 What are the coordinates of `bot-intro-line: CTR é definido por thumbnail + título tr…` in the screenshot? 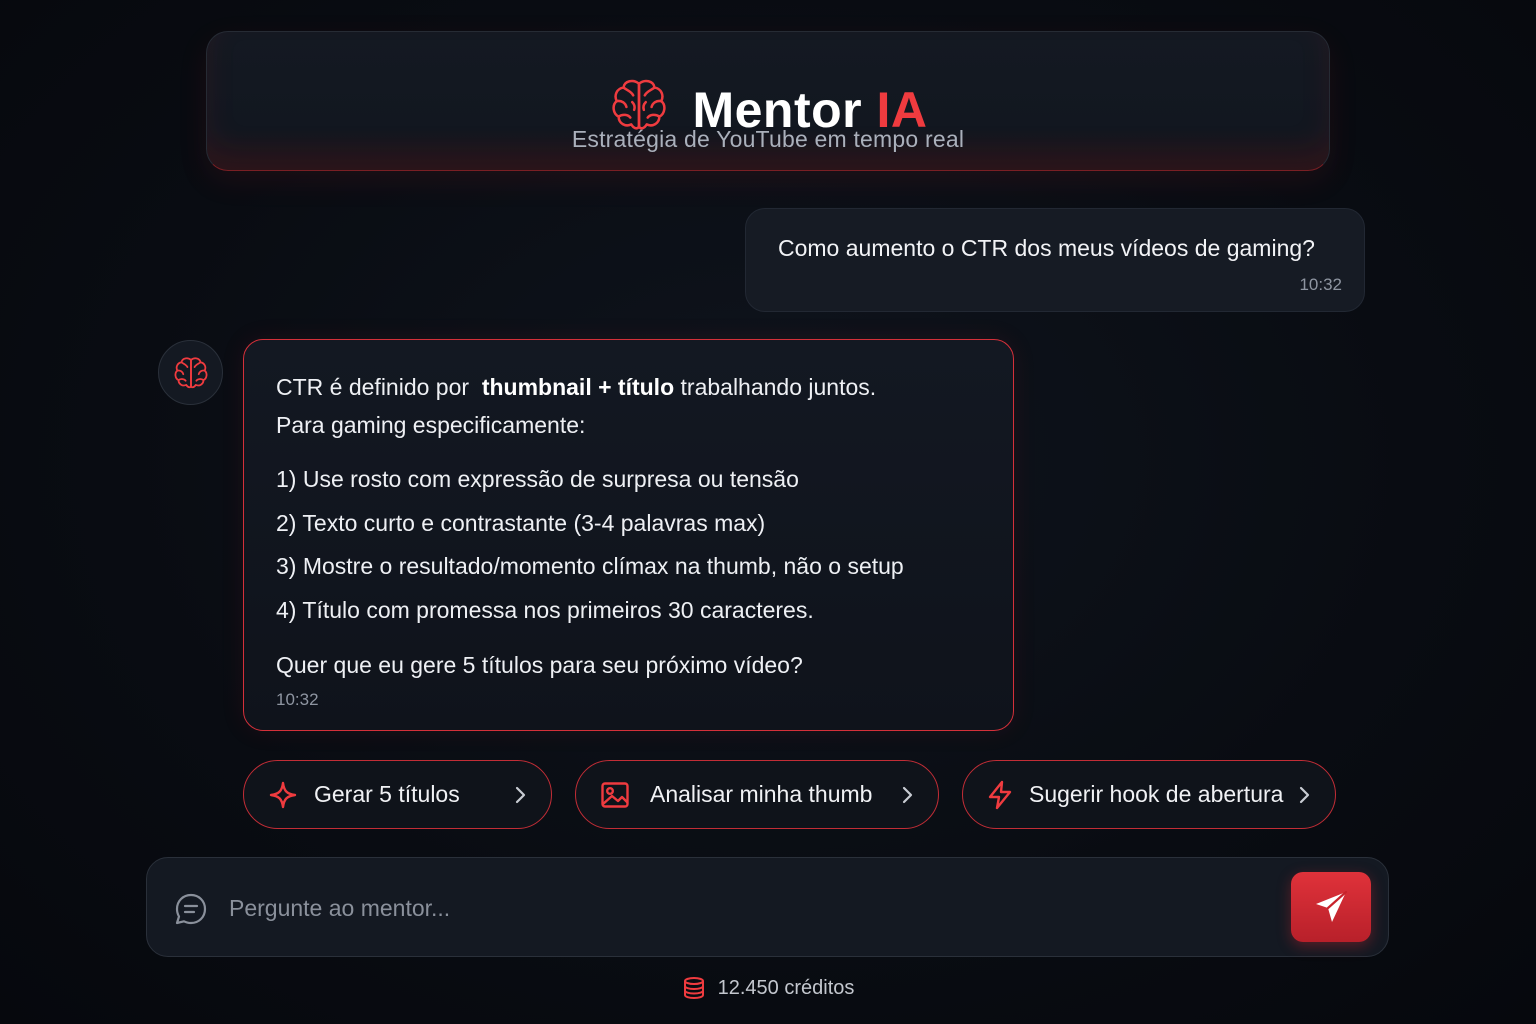 It's located at (628, 387).